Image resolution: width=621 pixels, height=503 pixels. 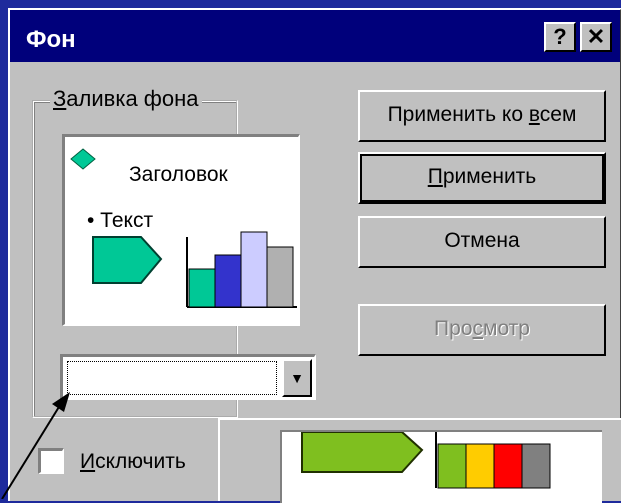 I want to click on apply-all-button: Применить ко всем, so click(x=482, y=116).